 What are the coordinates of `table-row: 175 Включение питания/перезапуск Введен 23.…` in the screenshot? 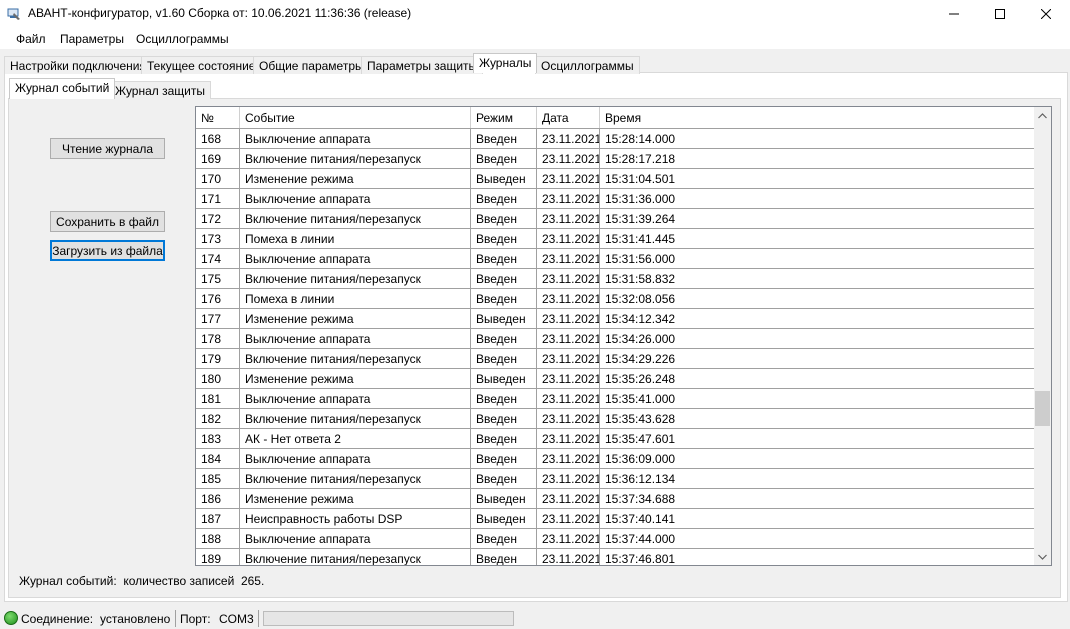 It's located at (615, 279).